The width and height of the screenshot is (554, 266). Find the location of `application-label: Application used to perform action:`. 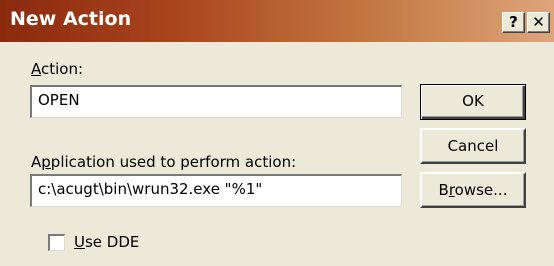

application-label: Application used to perform action: is located at coordinates (164, 162).